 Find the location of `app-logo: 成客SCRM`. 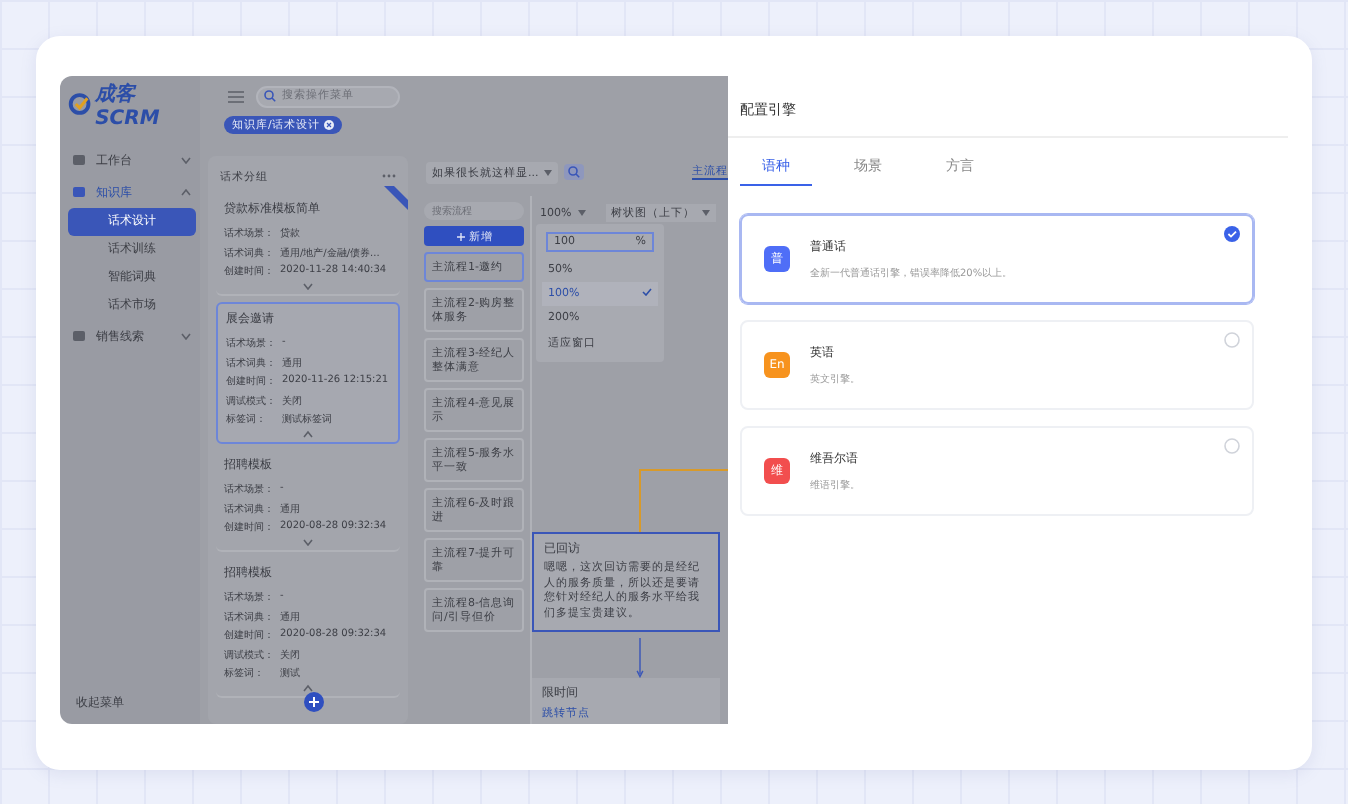

app-logo: 成客SCRM is located at coordinates (128, 104).